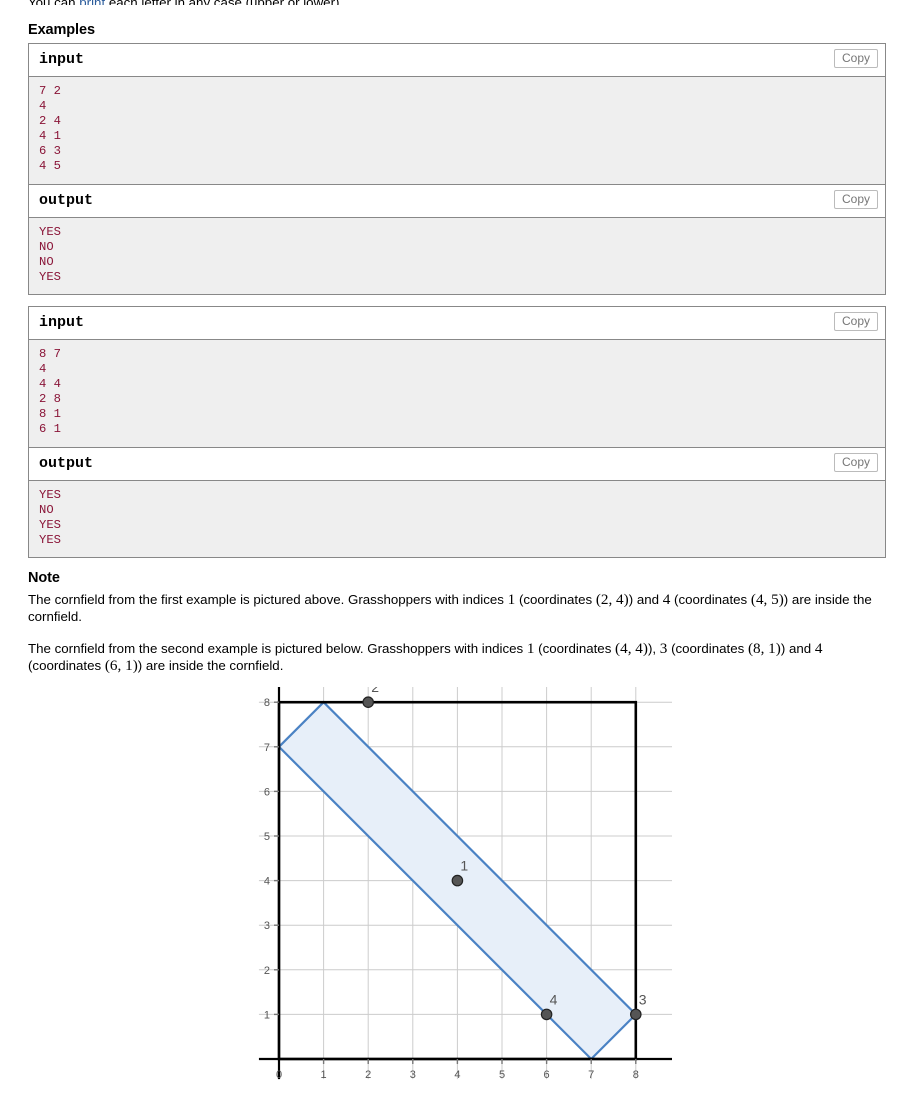  I want to click on x-tick-label: 6, so click(547, 1075).